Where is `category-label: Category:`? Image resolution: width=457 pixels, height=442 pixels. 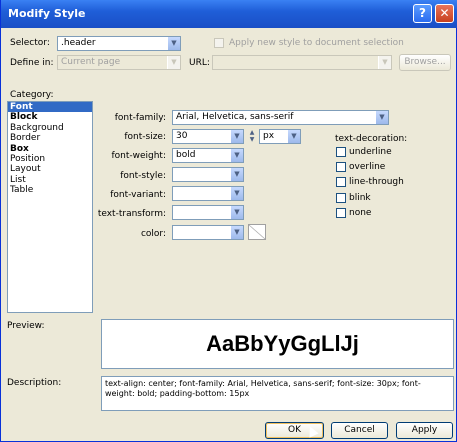 category-label: Category: is located at coordinates (32, 95).